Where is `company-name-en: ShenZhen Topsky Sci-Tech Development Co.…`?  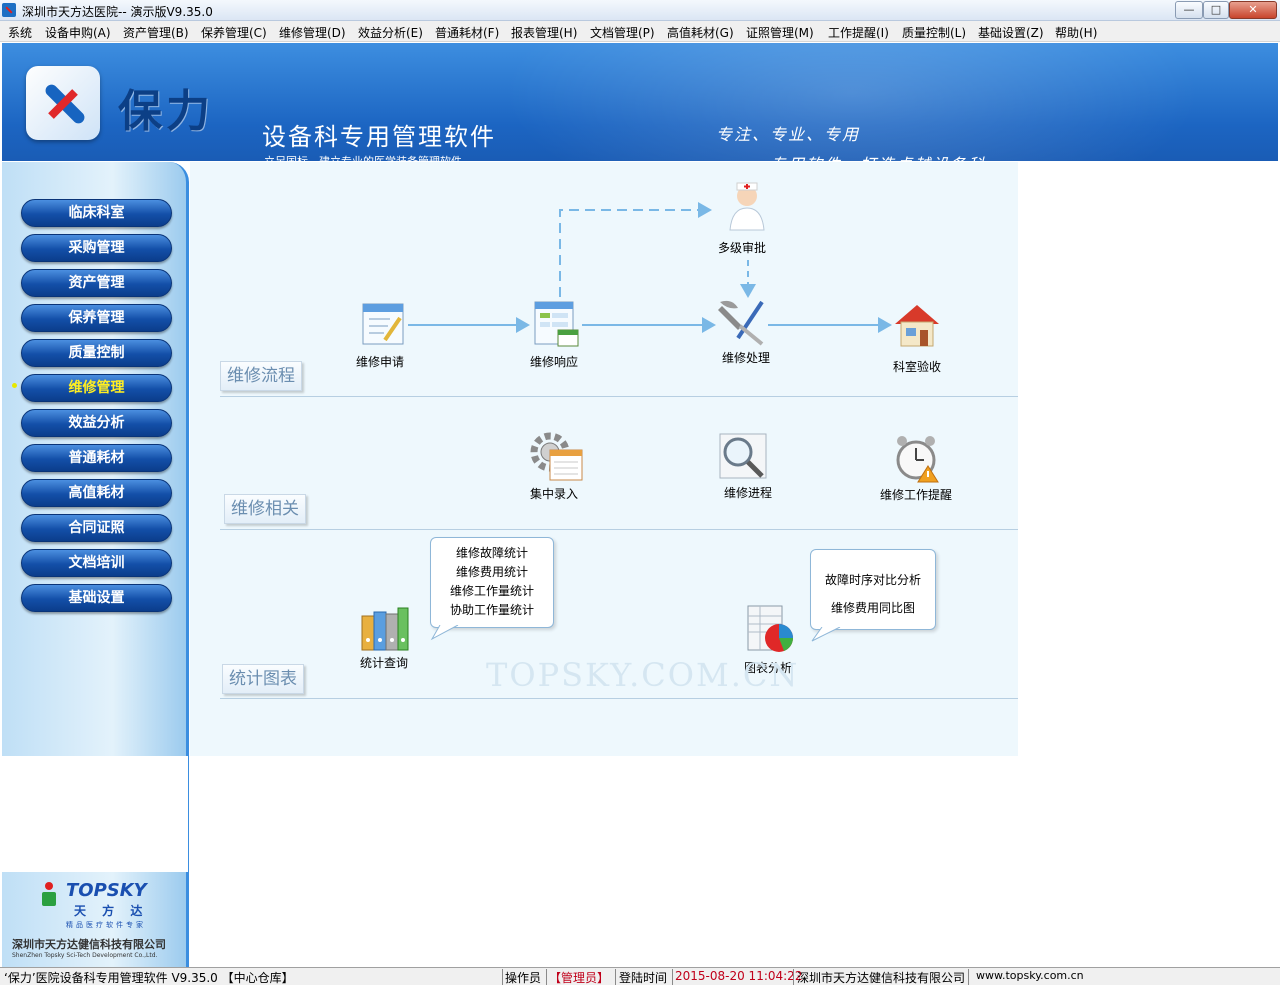 company-name-en: ShenZhen Topsky Sci-Tech Development Co.… is located at coordinates (85, 955).